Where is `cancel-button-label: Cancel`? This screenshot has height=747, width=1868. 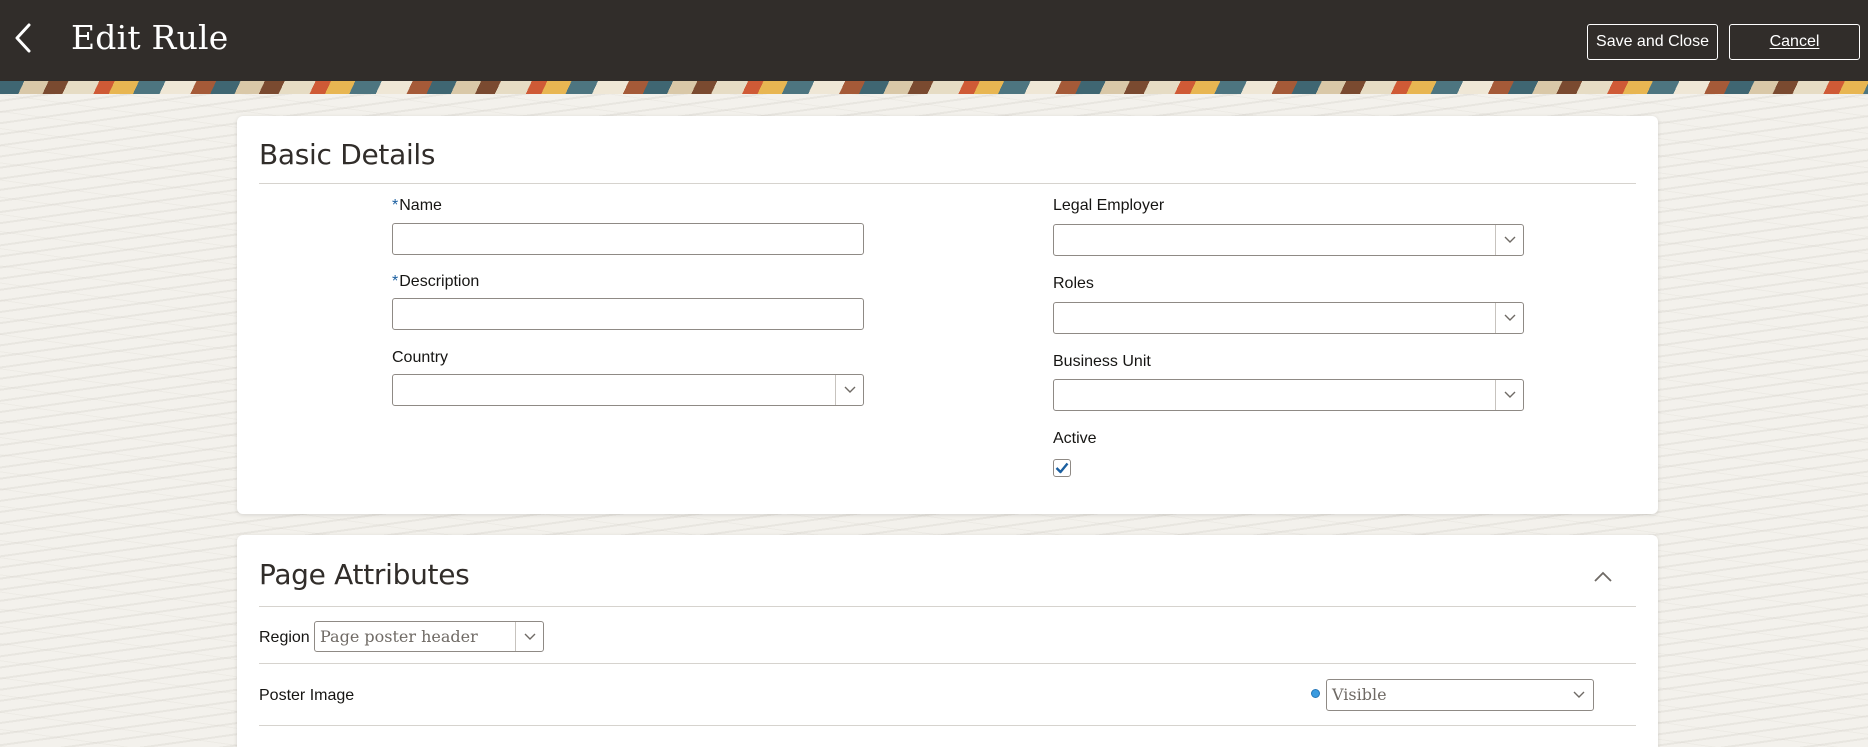 cancel-button-label: Cancel is located at coordinates (1794, 41).